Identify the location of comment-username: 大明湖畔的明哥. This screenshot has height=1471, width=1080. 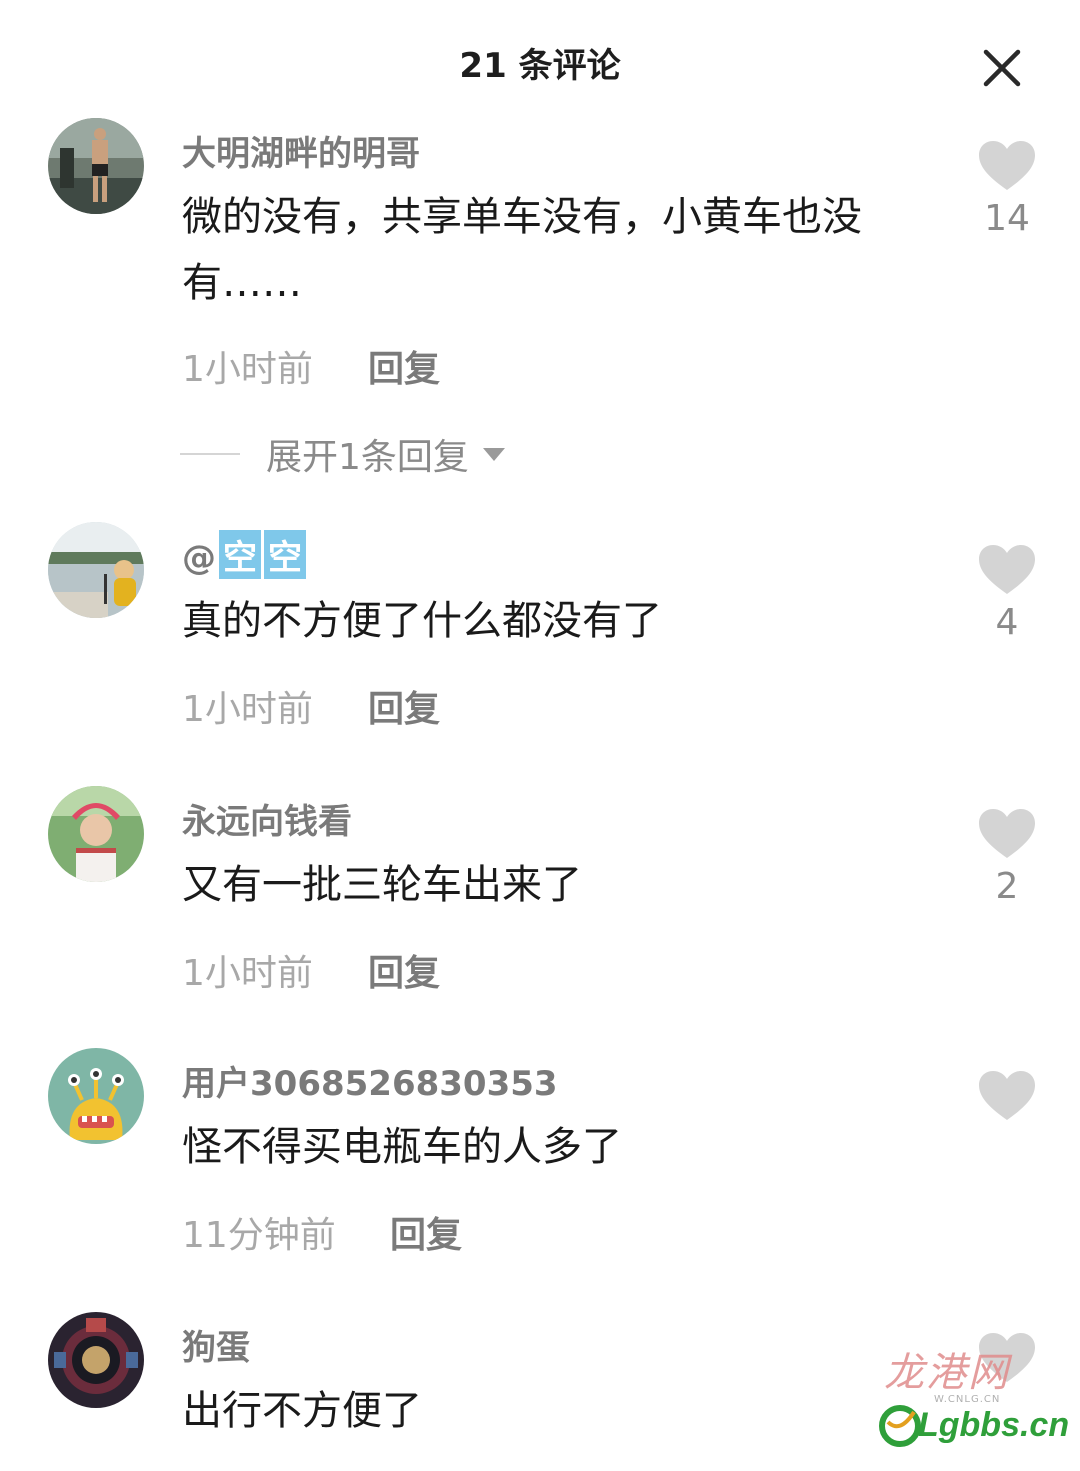
(301, 150).